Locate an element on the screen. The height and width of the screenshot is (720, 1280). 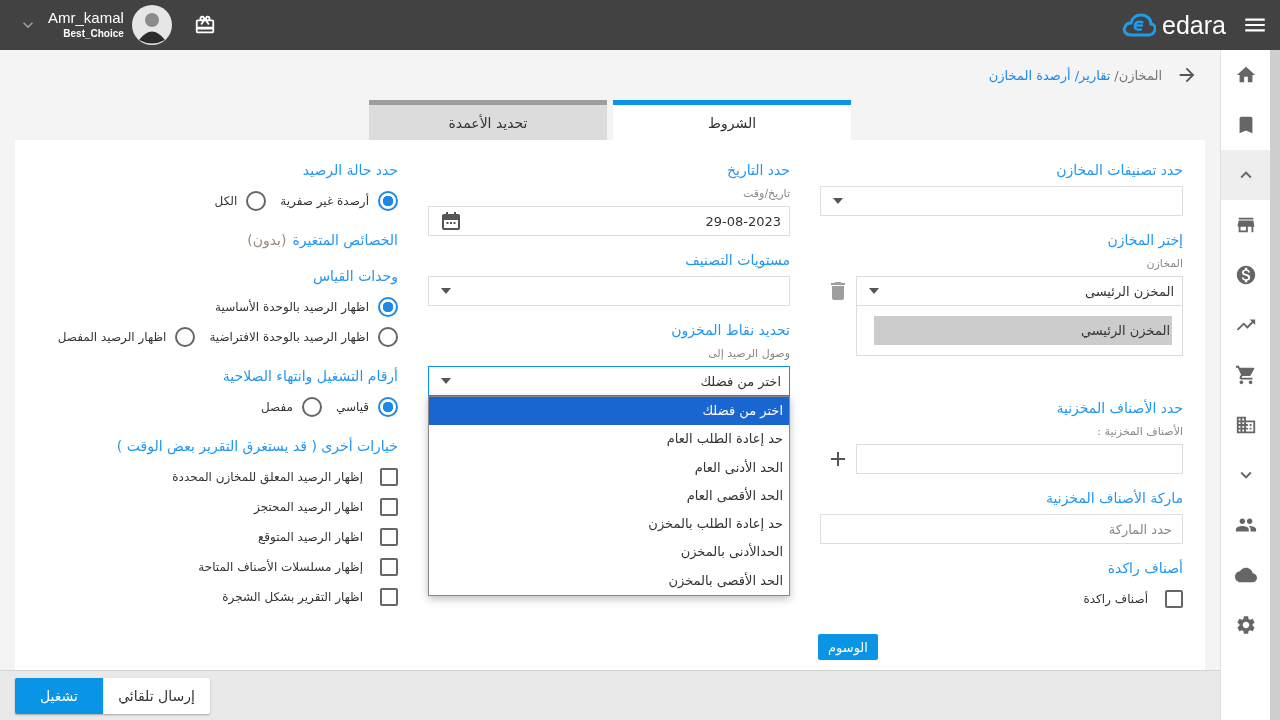
list-item: المخزن الرئيسي is located at coordinates (1023, 330).